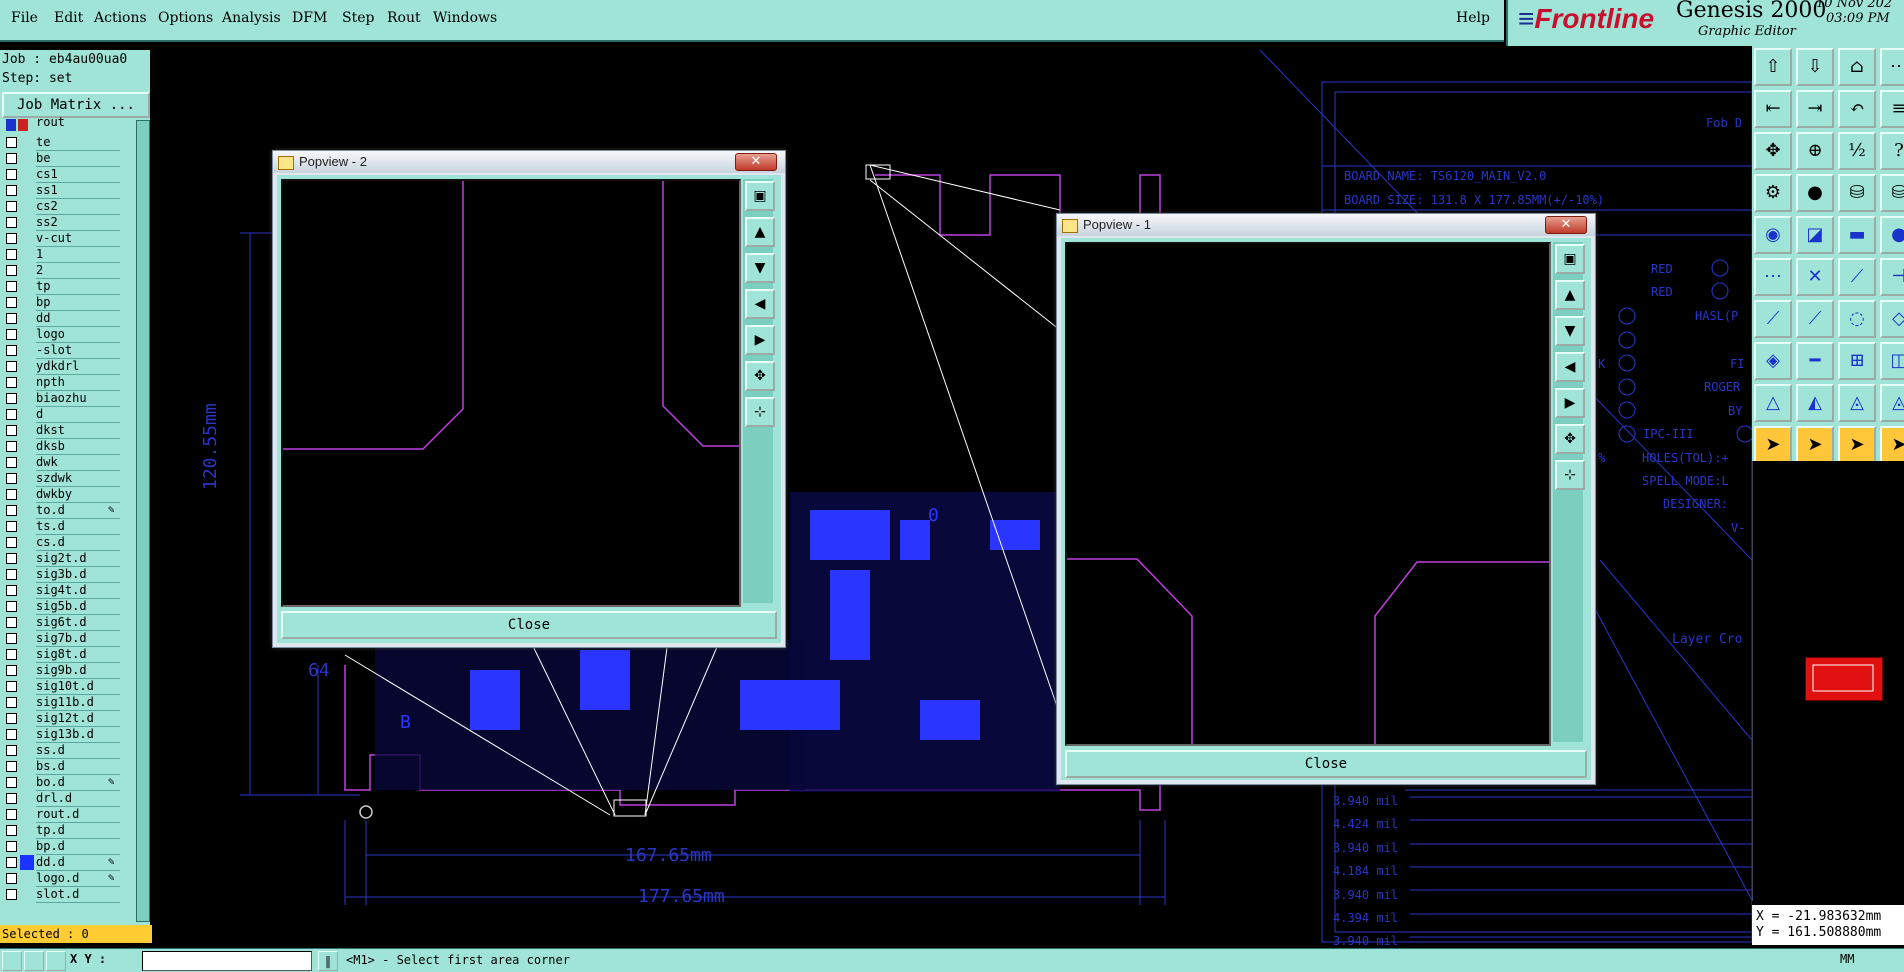  Describe the element at coordinates (760, 268) in the screenshot. I see `popview-down-icon: ▼` at that location.